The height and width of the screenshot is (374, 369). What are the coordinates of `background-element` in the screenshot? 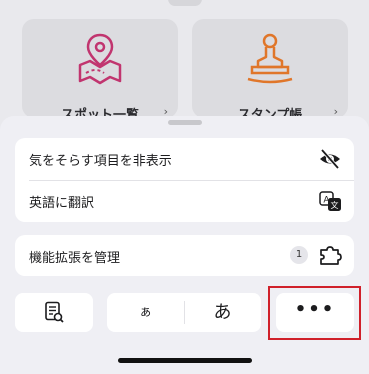 It's located at (185, 3).